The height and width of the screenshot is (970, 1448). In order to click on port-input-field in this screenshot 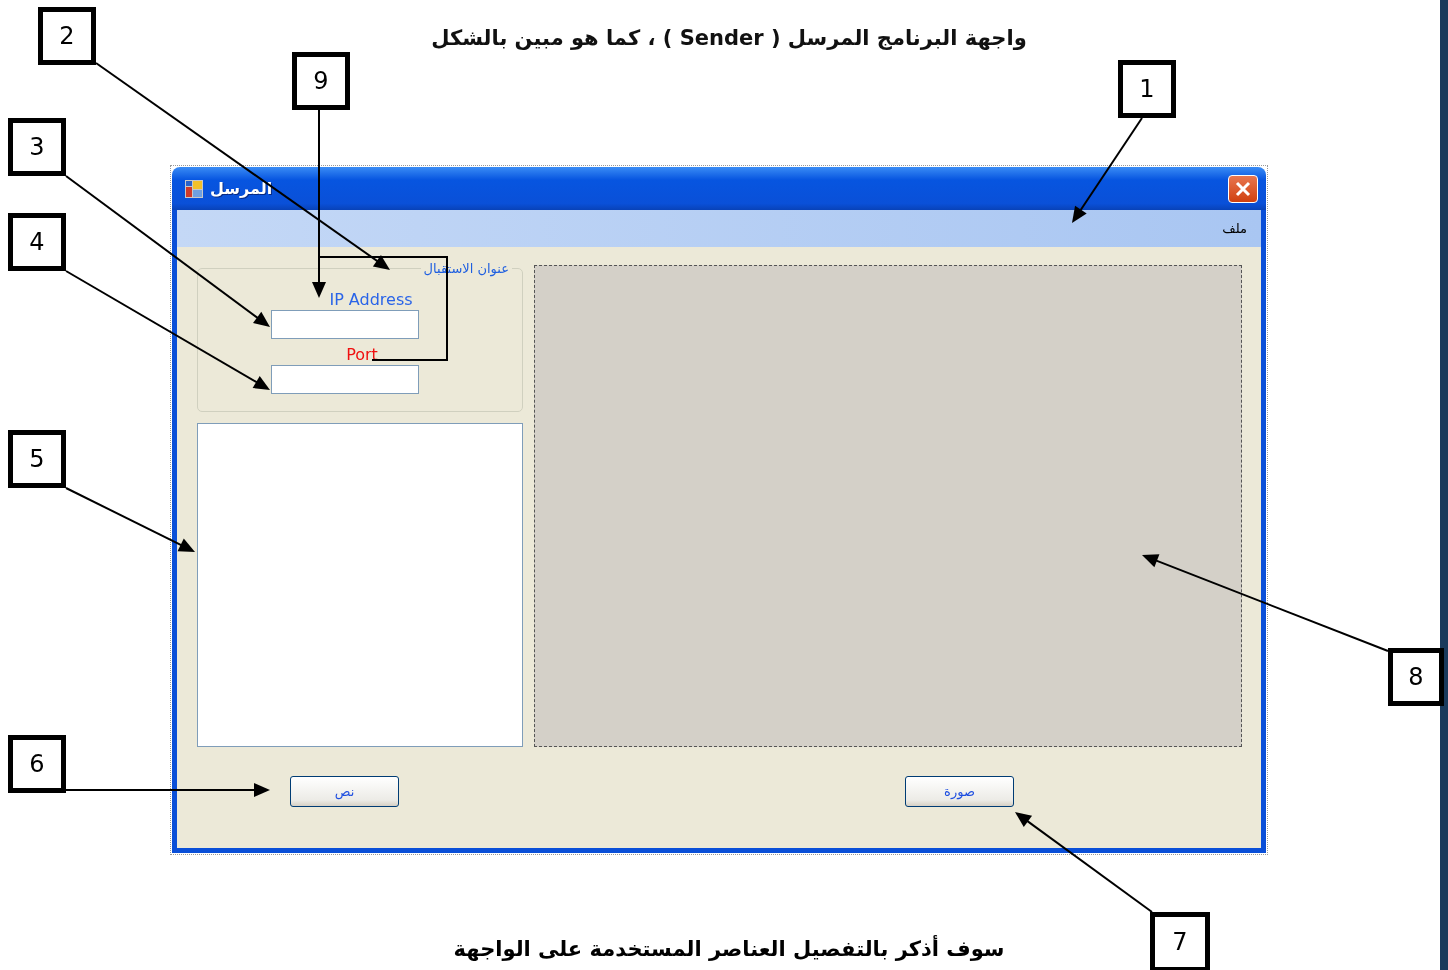, I will do `click(345, 379)`.